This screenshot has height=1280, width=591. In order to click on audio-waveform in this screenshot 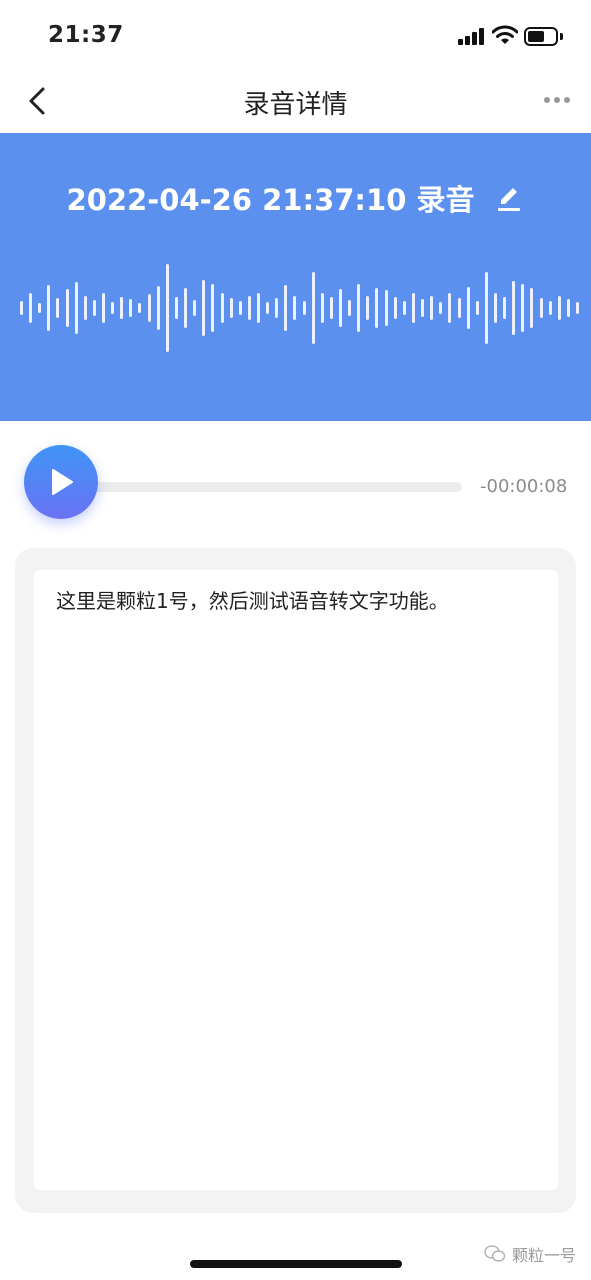, I will do `click(295, 308)`.